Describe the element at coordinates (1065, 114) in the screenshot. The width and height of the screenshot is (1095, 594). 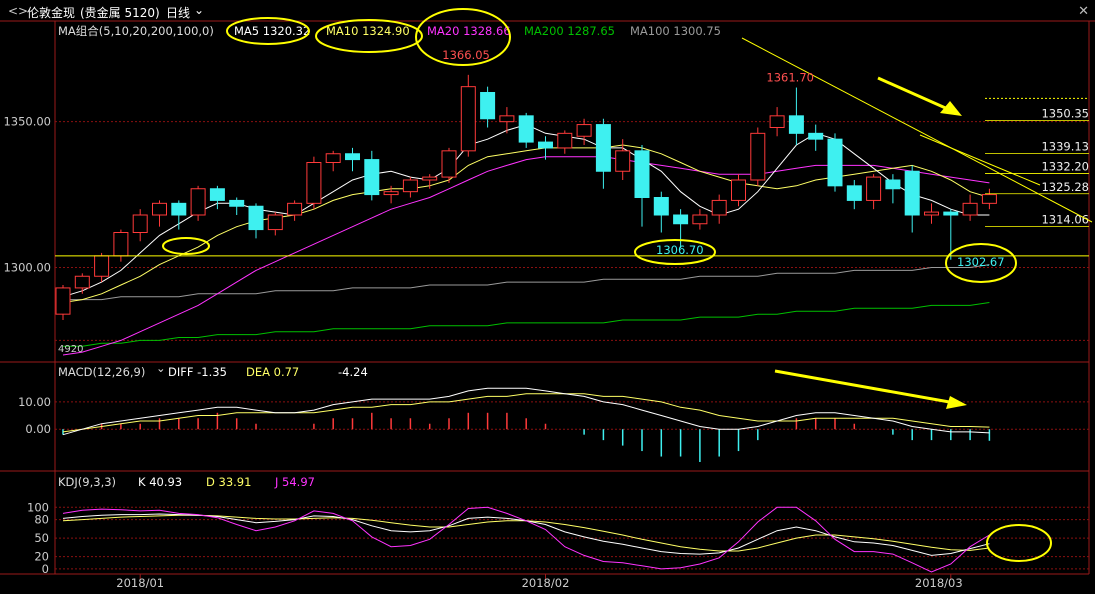
I see `target-level-label: 1350.35` at that location.